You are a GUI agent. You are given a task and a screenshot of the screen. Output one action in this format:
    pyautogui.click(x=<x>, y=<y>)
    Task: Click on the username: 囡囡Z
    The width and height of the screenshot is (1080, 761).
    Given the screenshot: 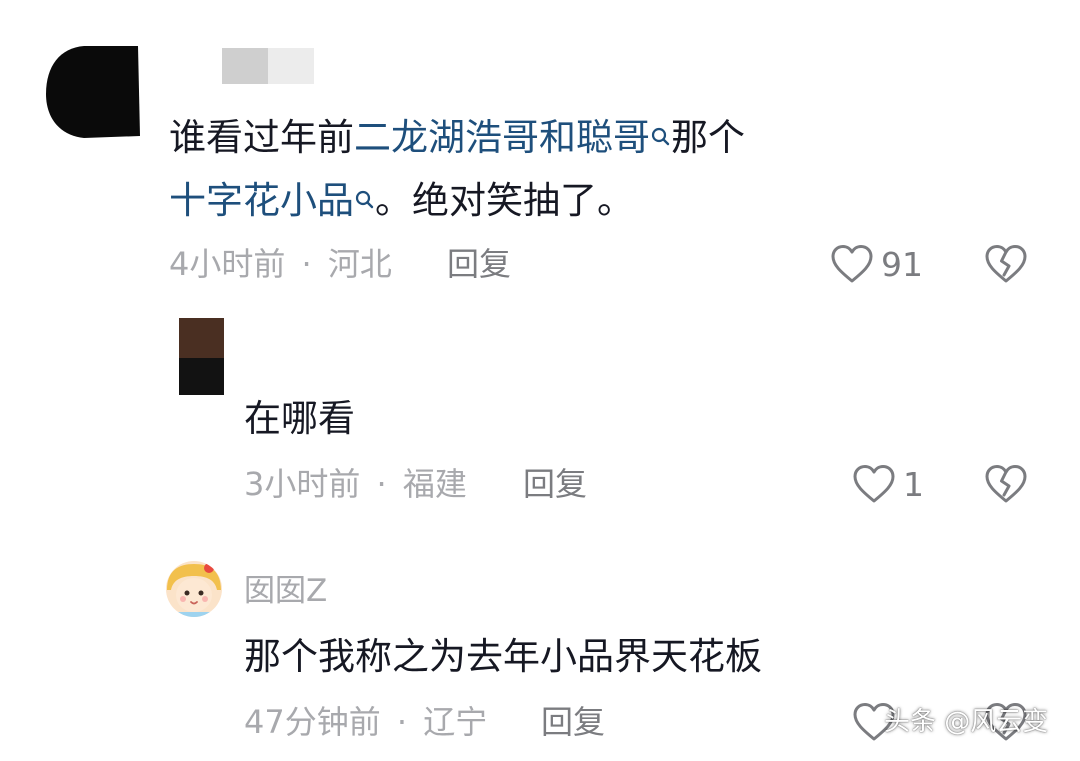 What is the action you would take?
    pyautogui.click(x=285, y=591)
    